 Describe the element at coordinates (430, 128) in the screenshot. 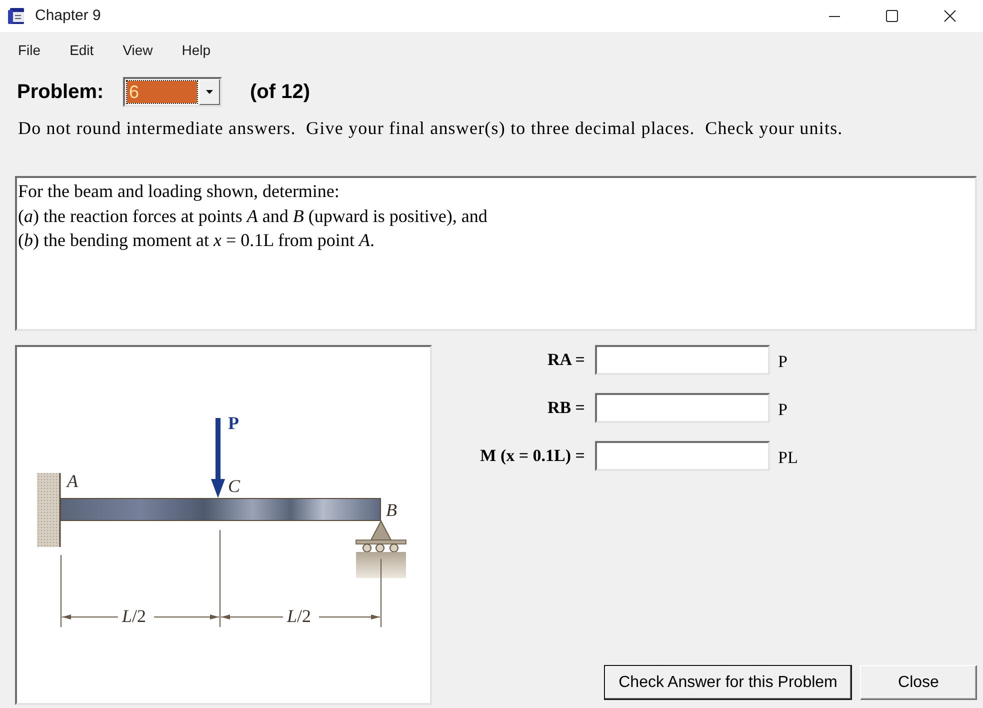

I see `instructions: Do not round intermediate answers. Give your final answer(s) to three decimal places. Check your units.` at that location.